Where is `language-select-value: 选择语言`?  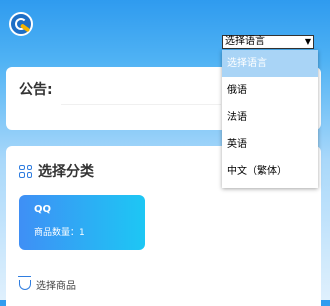
language-select-value: 选择语言 is located at coordinates (245, 41).